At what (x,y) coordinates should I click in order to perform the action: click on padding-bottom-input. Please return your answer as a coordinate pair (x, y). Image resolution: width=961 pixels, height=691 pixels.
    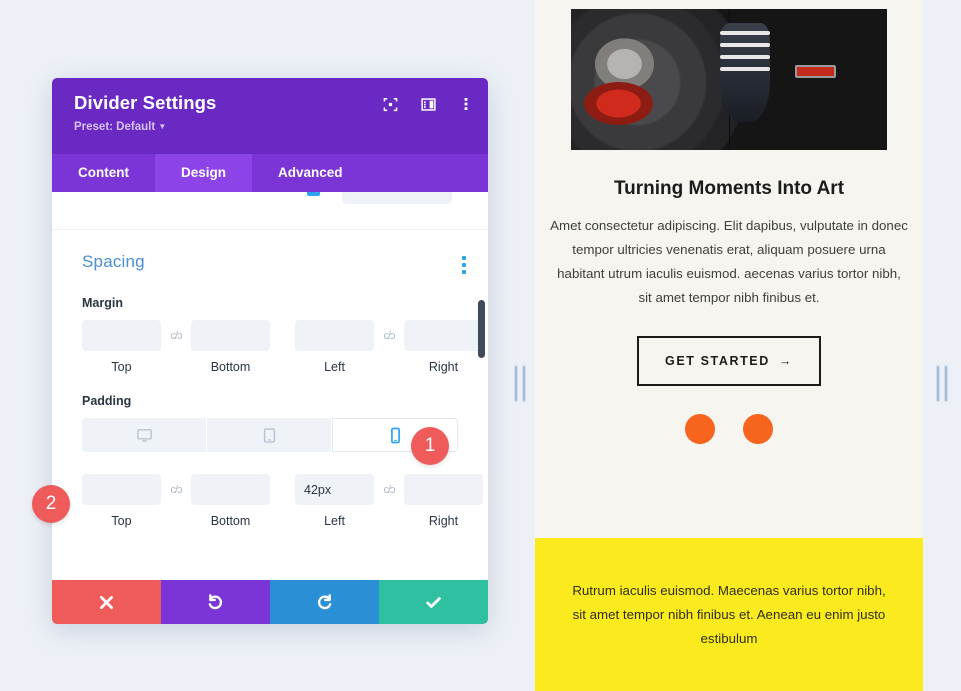
    Looking at the image, I should click on (230, 489).